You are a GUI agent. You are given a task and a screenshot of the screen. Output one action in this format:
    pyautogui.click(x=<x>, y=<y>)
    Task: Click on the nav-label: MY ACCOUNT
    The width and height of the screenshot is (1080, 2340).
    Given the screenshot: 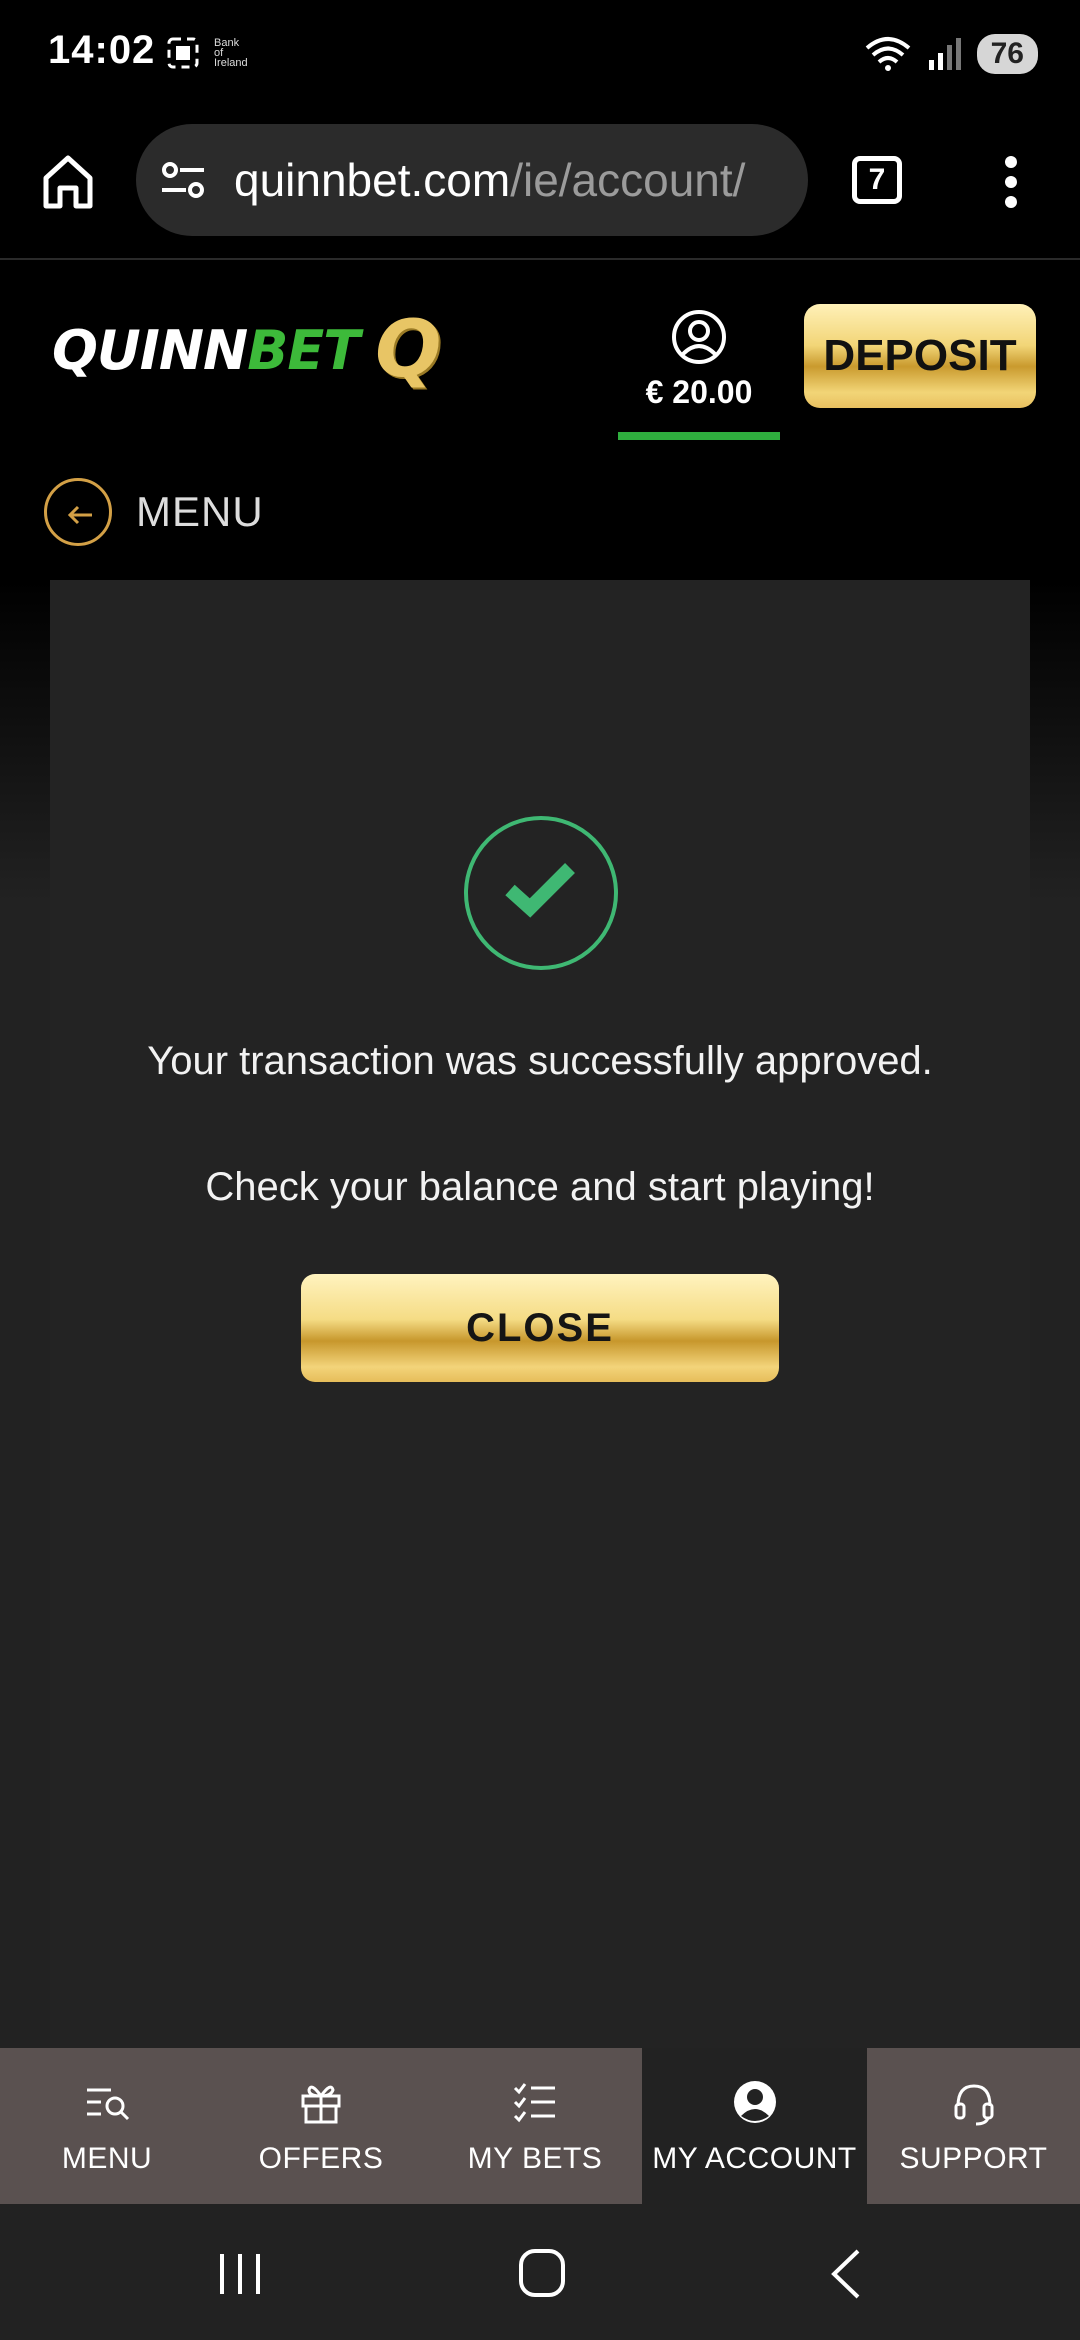 What is the action you would take?
    pyautogui.click(x=754, y=2158)
    